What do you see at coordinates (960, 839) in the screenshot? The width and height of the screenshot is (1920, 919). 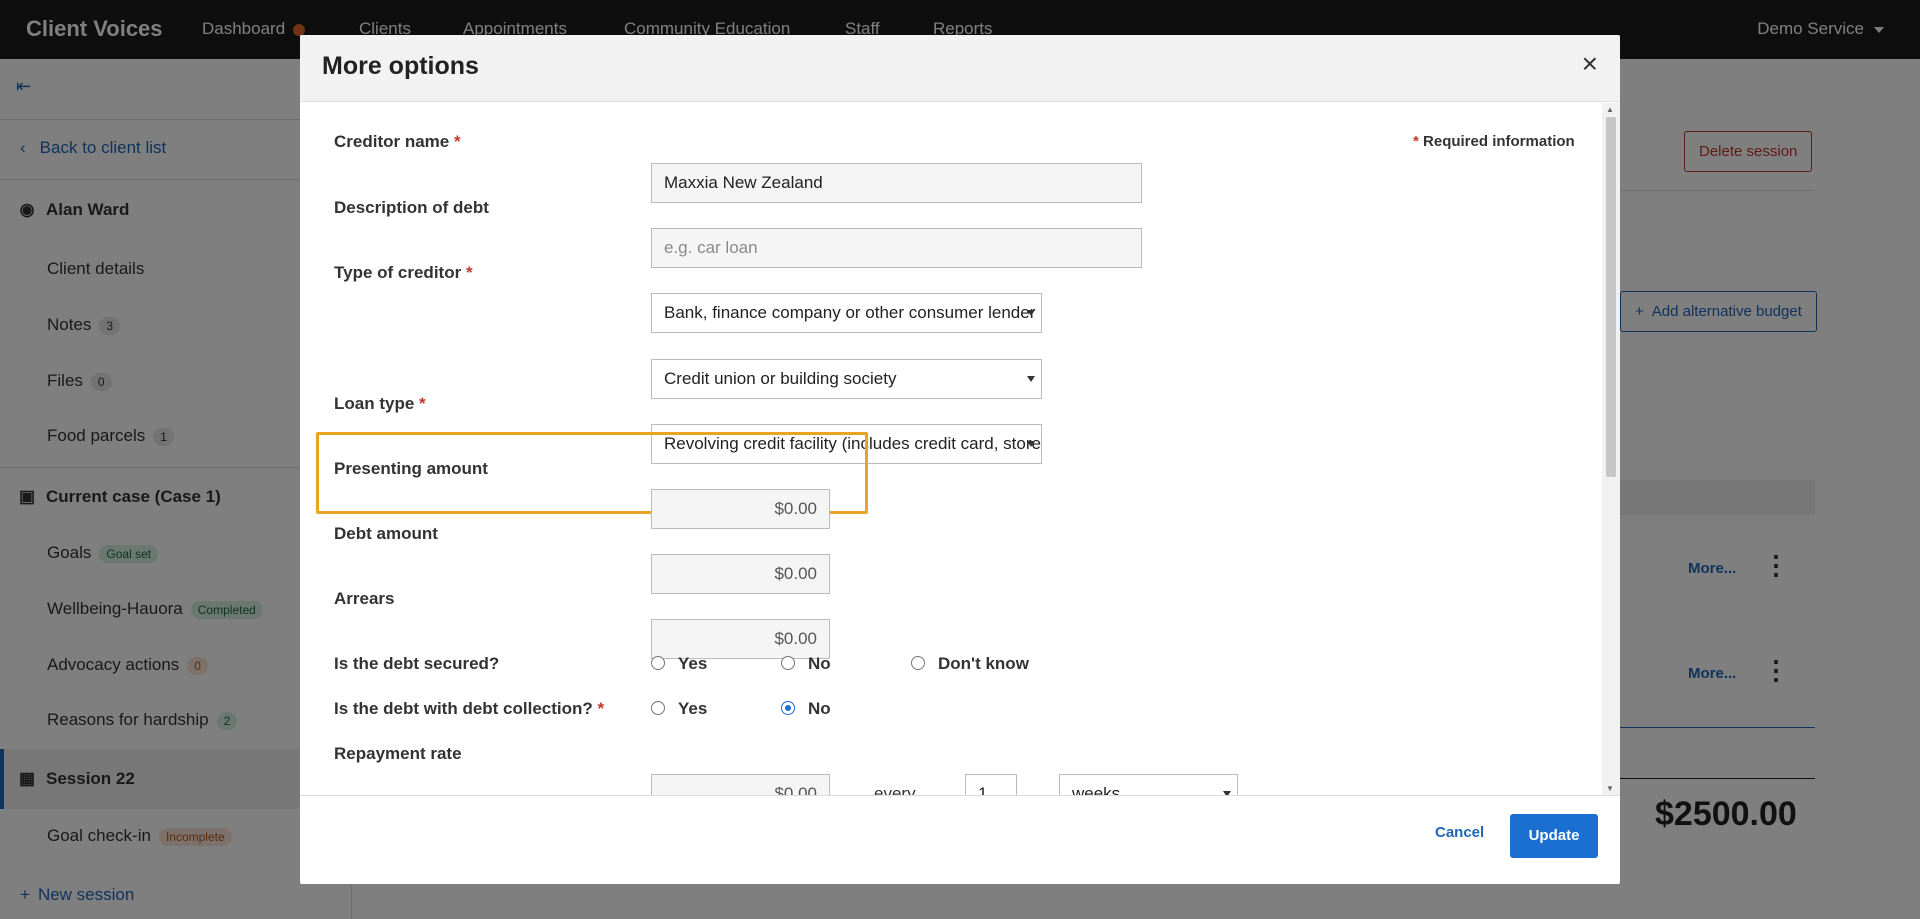 I see `dialog-footer: Cancel Update` at bounding box center [960, 839].